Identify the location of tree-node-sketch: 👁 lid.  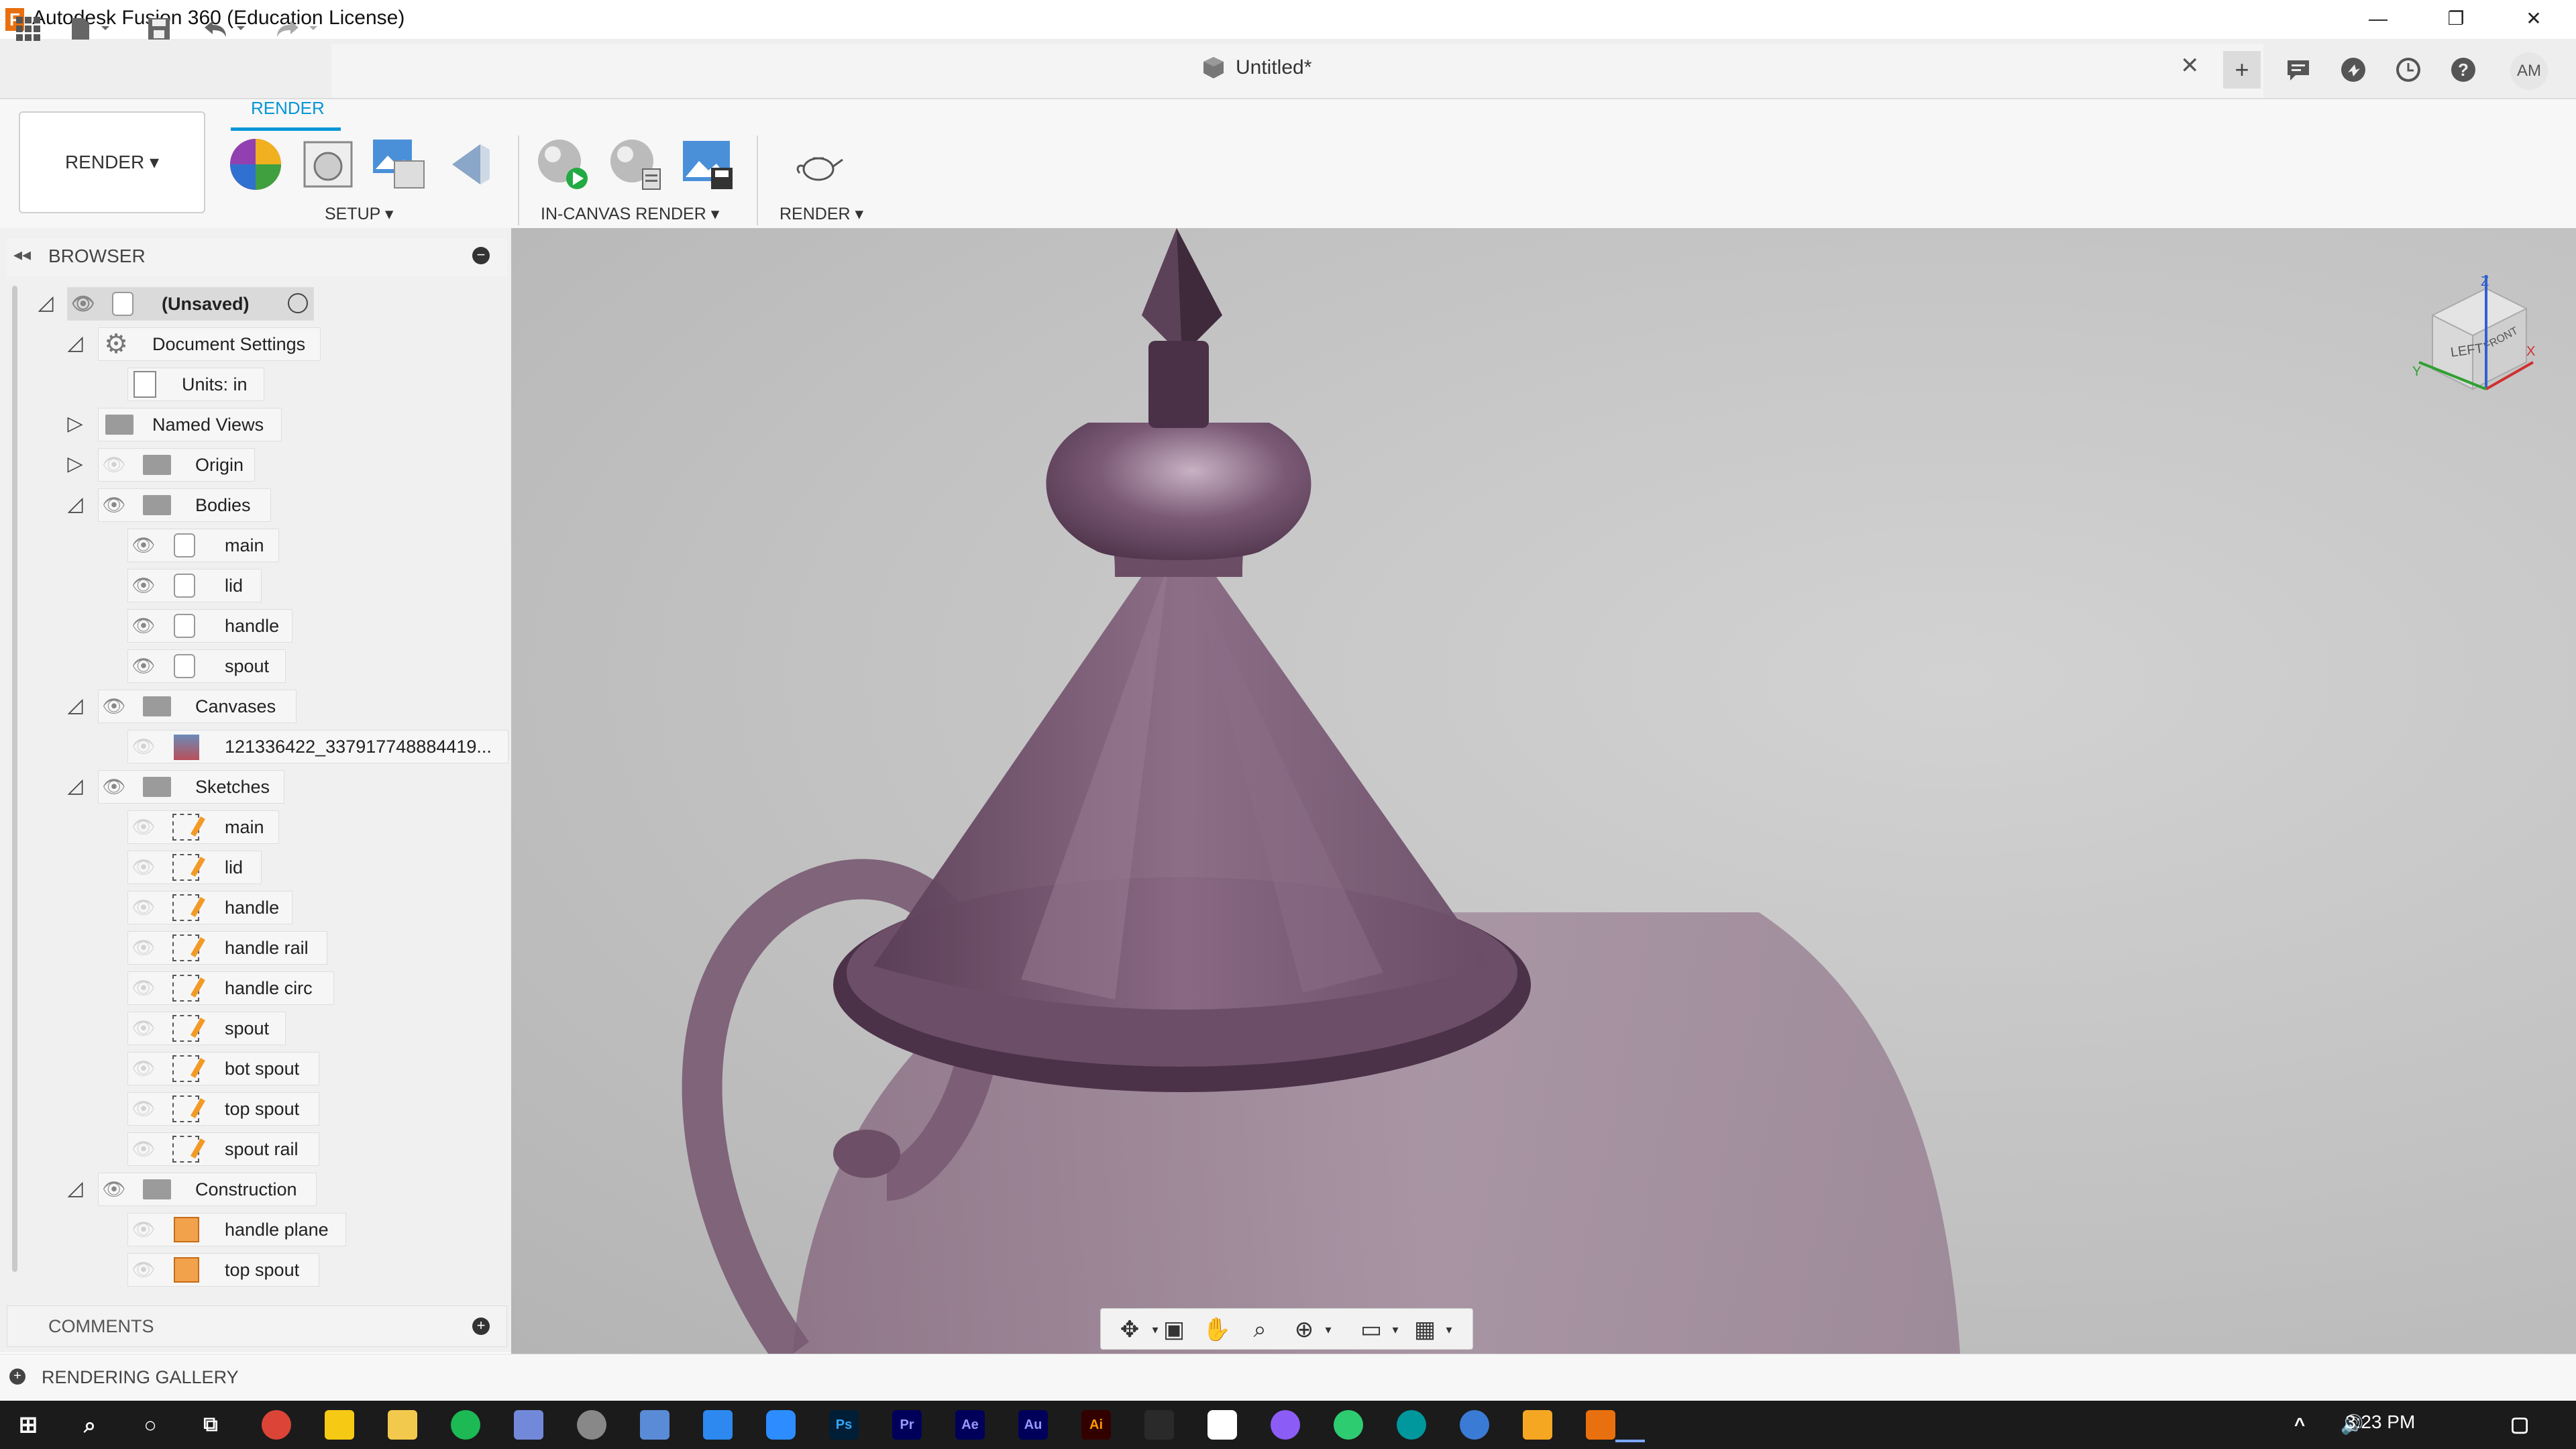
(194, 867).